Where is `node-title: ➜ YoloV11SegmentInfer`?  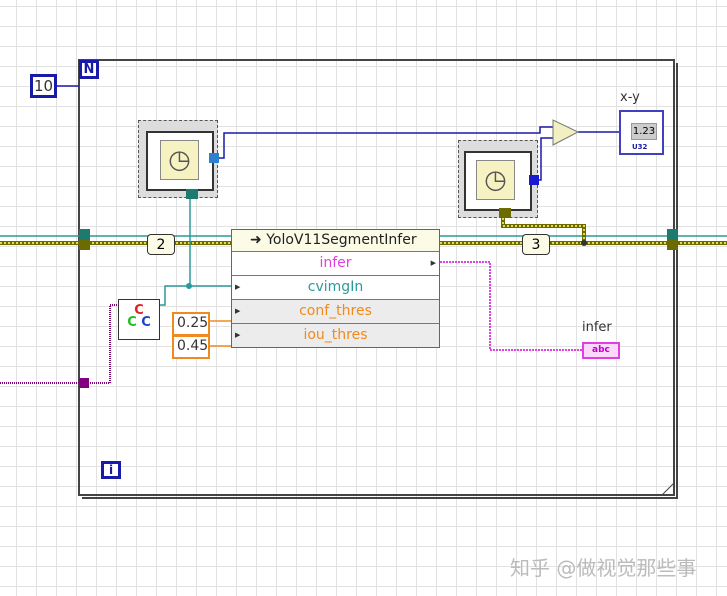 node-title: ➜ YoloV11SegmentInfer is located at coordinates (335, 240).